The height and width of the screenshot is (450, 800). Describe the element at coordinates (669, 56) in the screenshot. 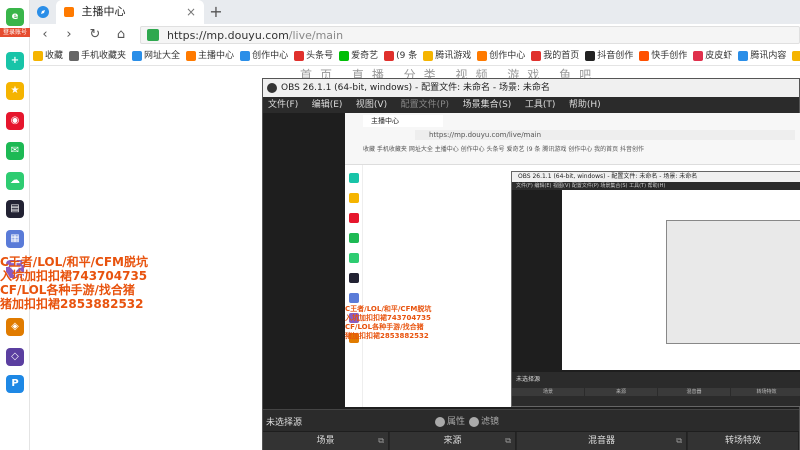

I see `bookmark-label: 快手创作` at that location.